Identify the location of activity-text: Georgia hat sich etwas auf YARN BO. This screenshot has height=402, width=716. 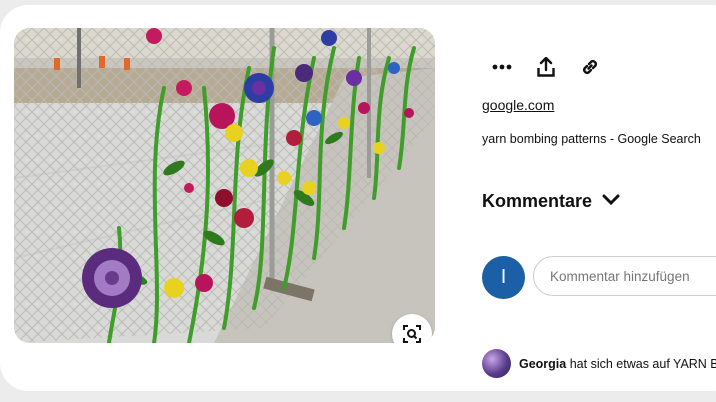
(617, 364).